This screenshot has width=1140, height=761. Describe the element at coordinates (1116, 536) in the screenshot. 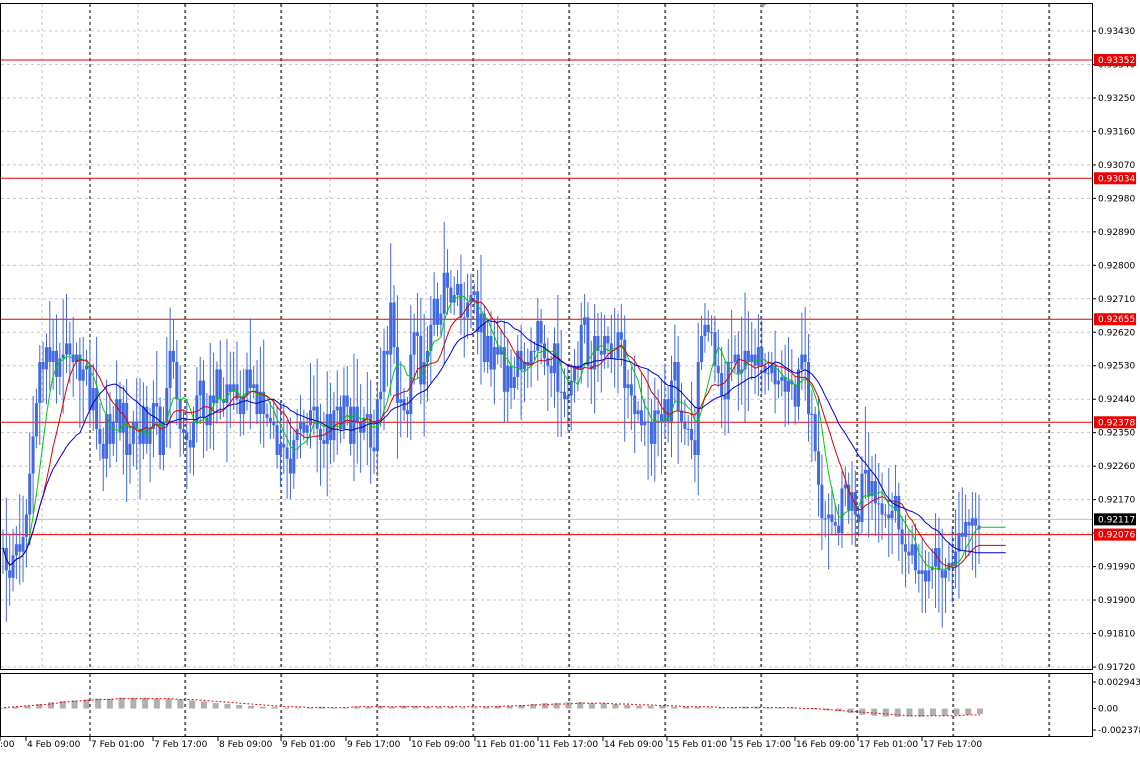

I see `level-label: 0.92076` at that location.